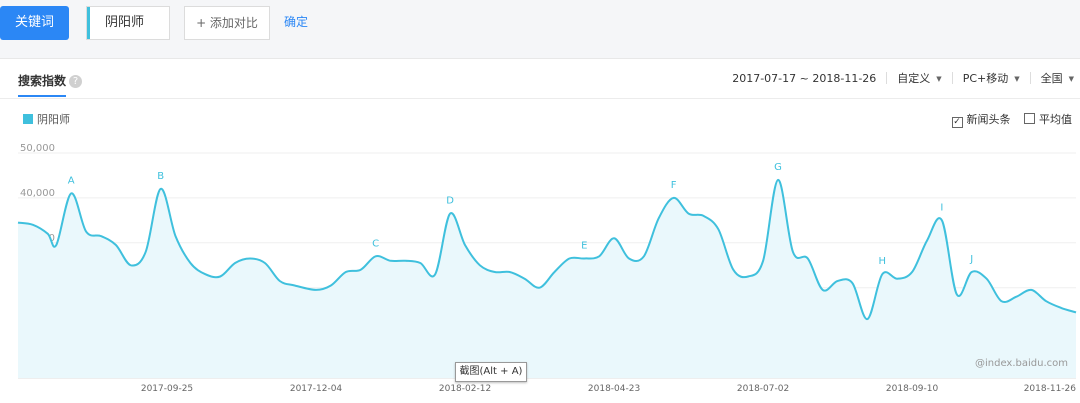 The height and width of the screenshot is (403, 1080). I want to click on x-tick-label: 2018-07-02, so click(763, 389).